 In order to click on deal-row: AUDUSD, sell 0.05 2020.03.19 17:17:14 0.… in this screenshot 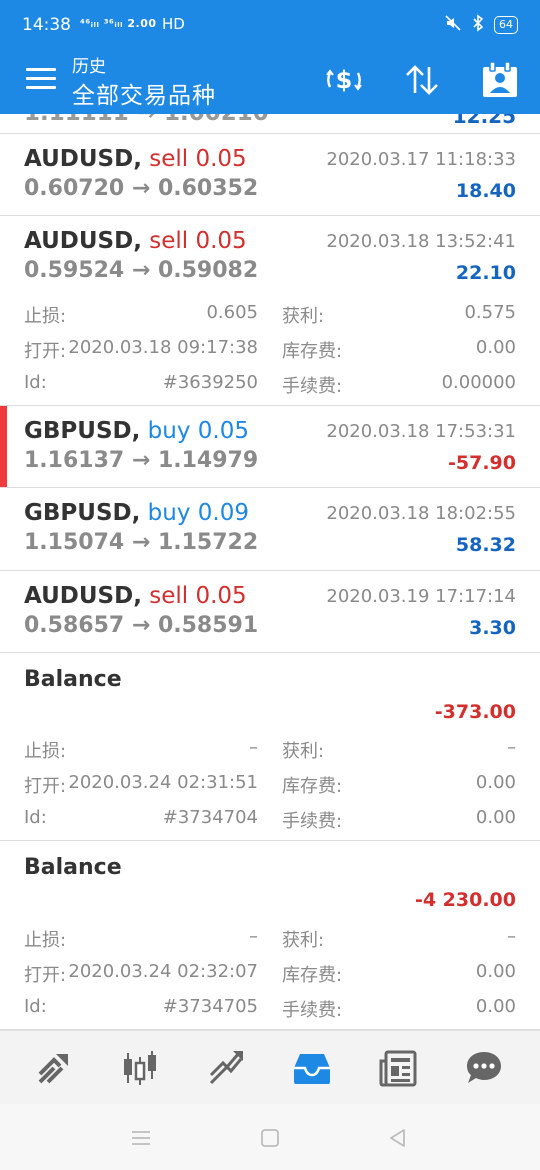, I will do `click(270, 612)`.